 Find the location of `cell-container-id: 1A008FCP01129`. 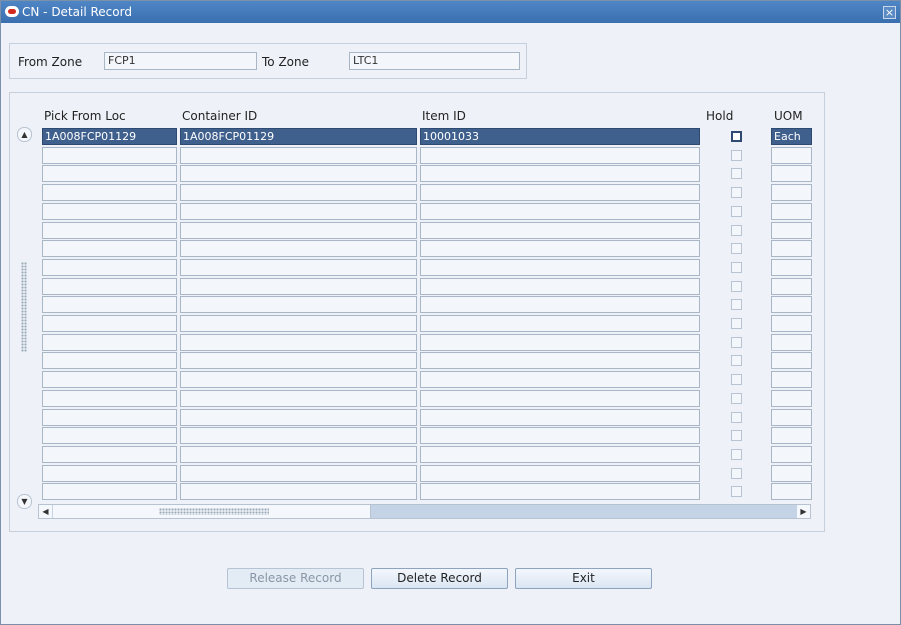

cell-container-id: 1A008FCP01129 is located at coordinates (298, 136).